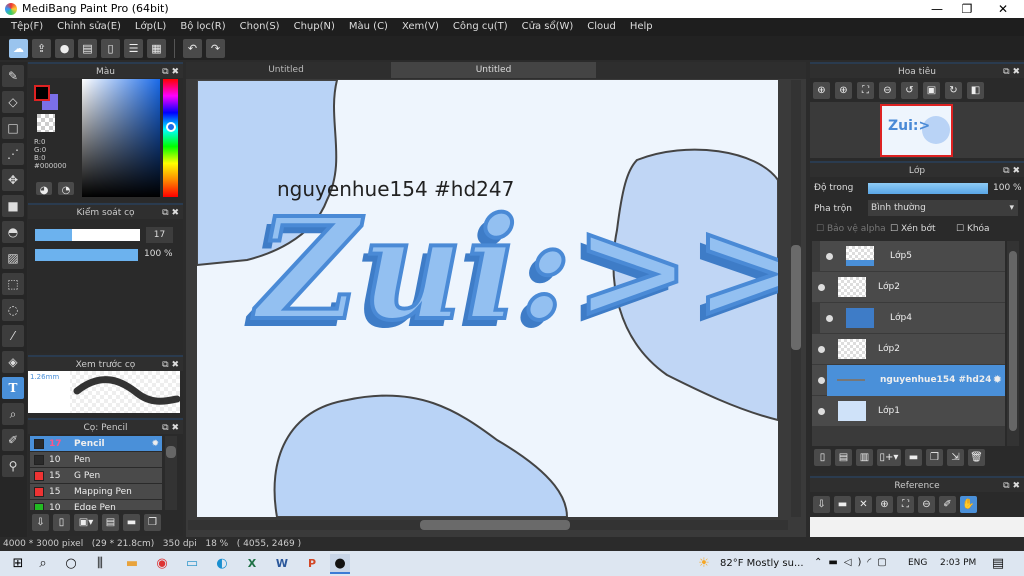 This screenshot has height=576, width=1024. Describe the element at coordinates (96, 444) in the screenshot. I see `brush-item-pencil: 17 Pencil ✹` at that location.